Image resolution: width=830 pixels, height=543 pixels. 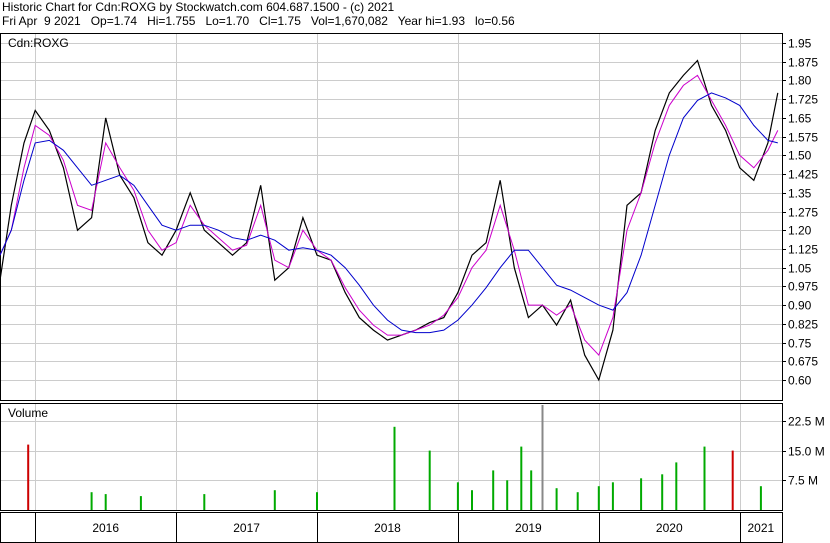 I want to click on price-tick-label: 1.05, so click(x=800, y=269).